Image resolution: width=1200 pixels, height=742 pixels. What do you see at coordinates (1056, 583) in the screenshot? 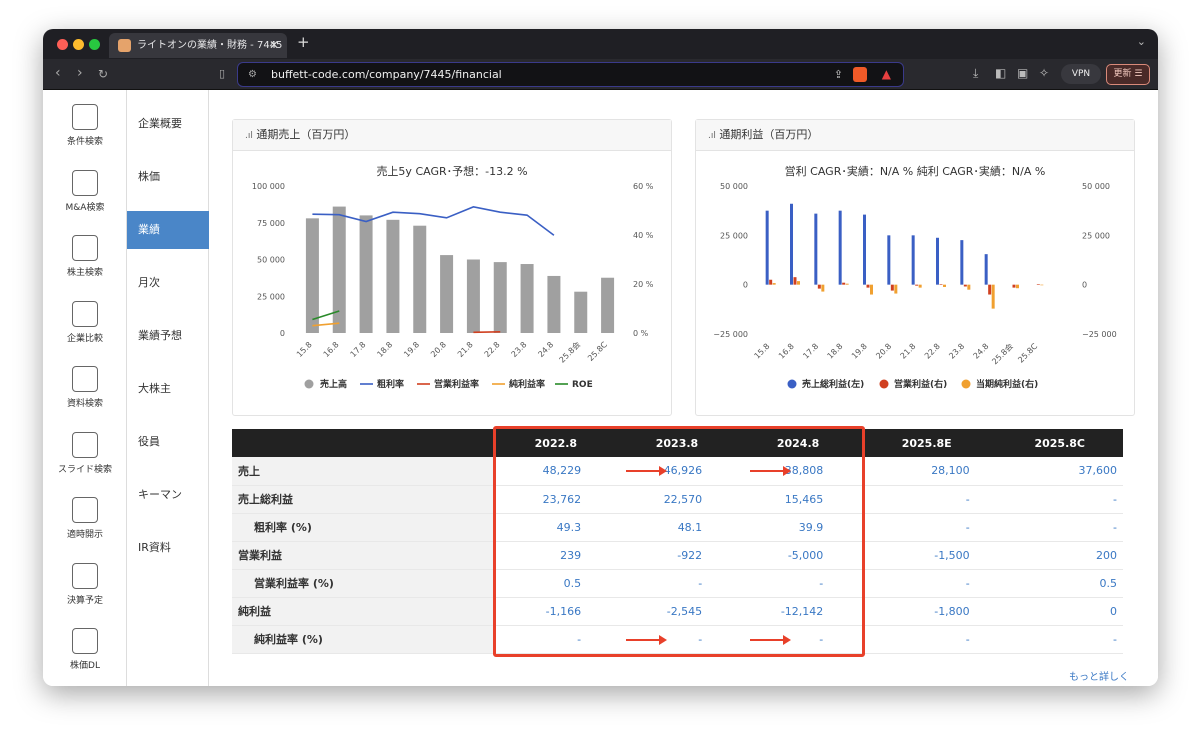
I see `table-cell: 0.5` at bounding box center [1056, 583].